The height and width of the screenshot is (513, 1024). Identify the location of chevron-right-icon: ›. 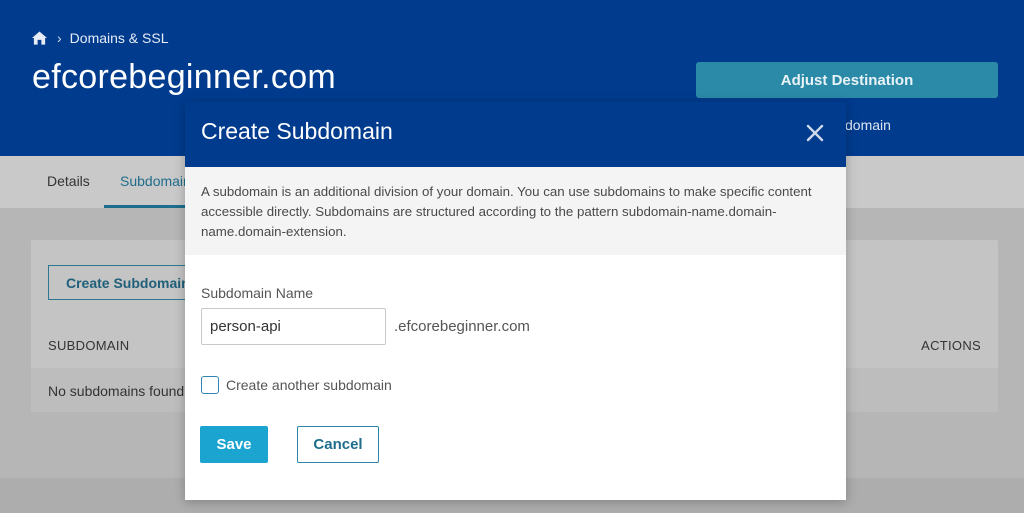
(59, 38).